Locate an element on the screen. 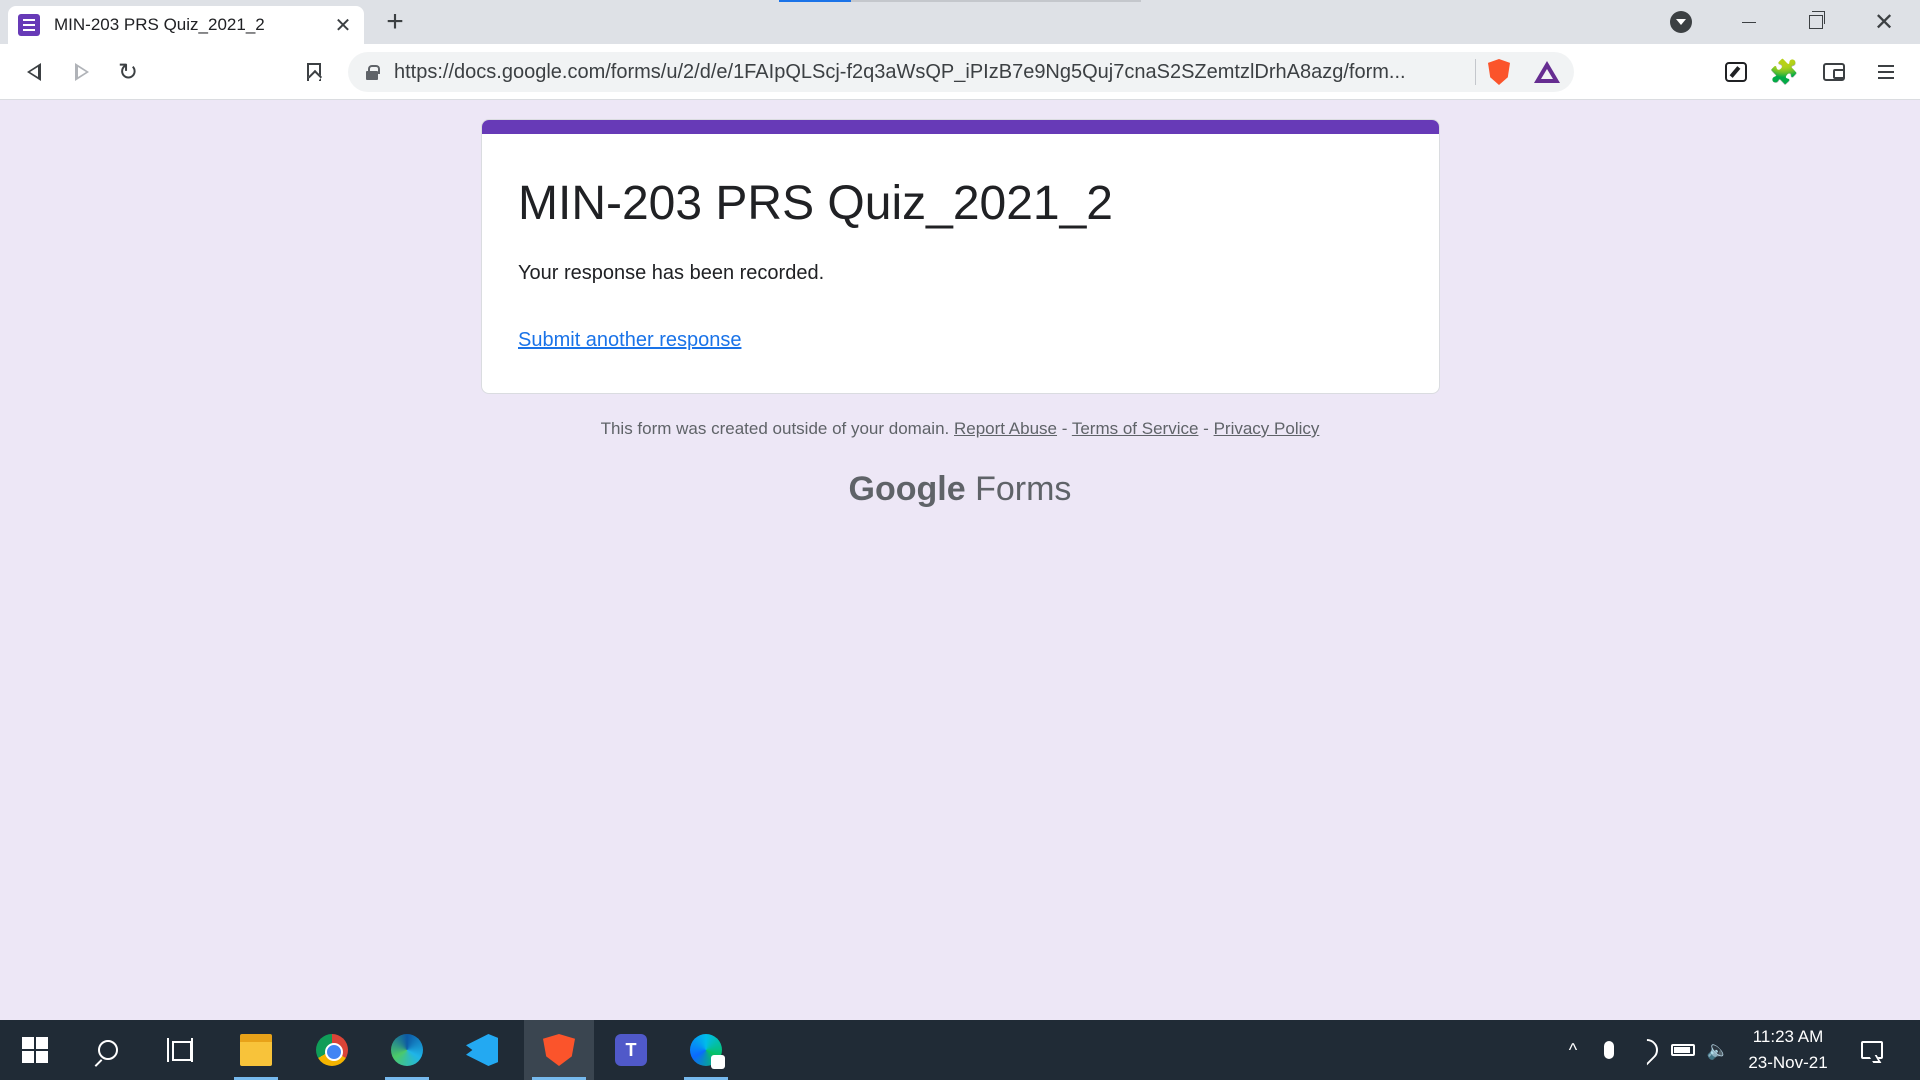 The image size is (1920, 1080). bookmark-button is located at coordinates (314, 72).